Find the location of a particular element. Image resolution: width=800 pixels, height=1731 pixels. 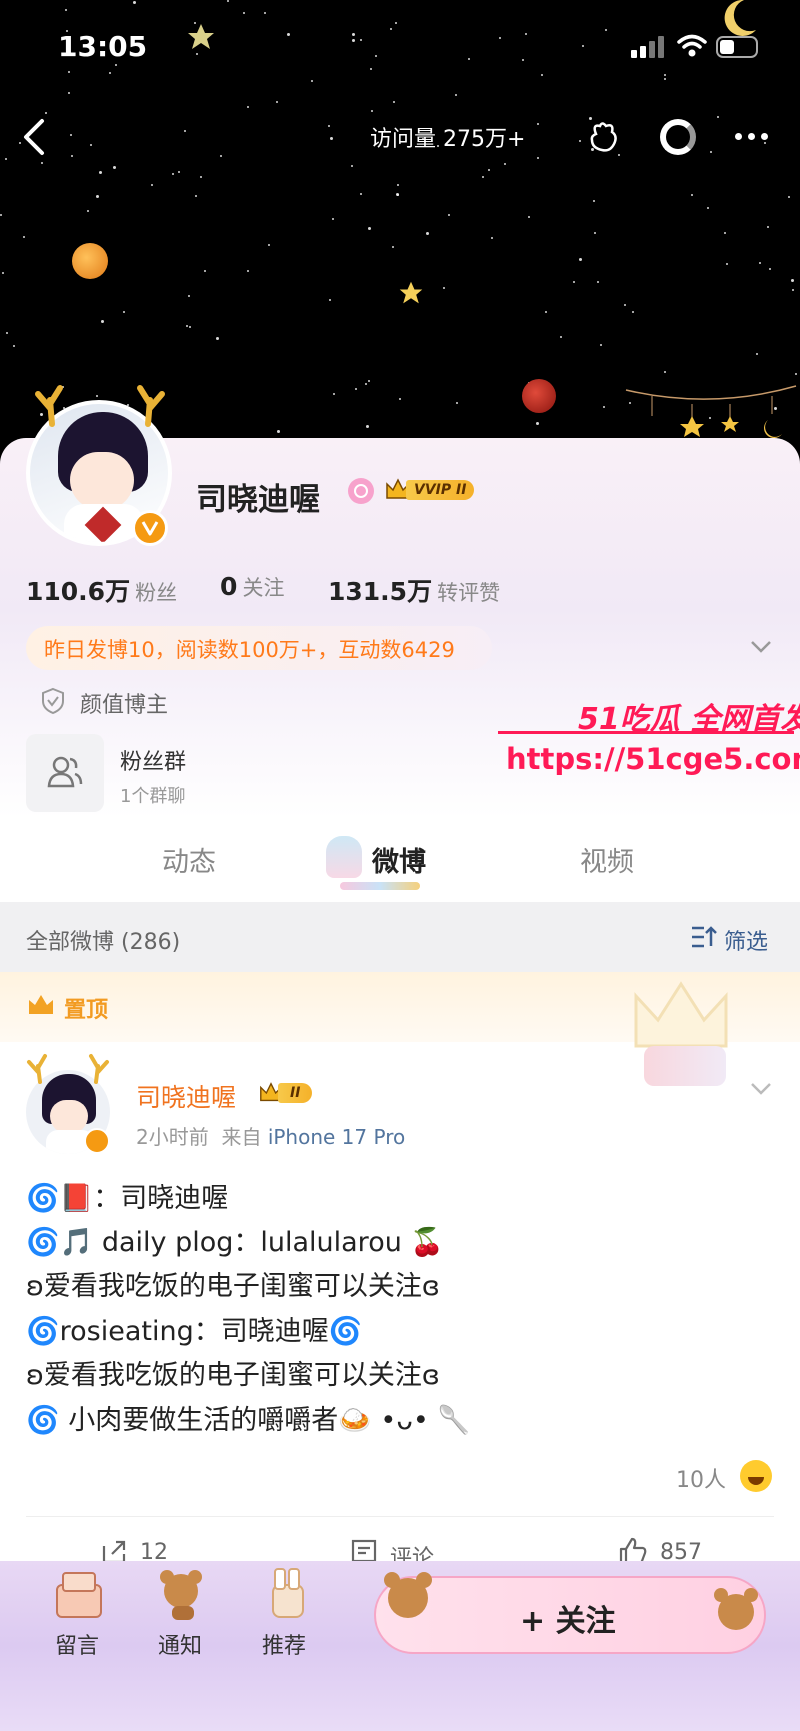

verified-badge-icon is located at coordinates (150, 528).